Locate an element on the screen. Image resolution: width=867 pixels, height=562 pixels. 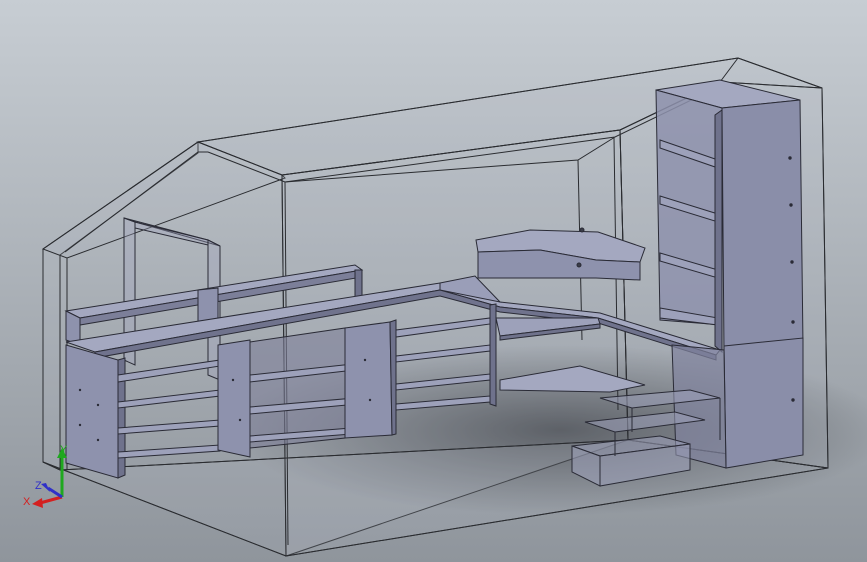
left-cabinet is located at coordinates (158, 409).